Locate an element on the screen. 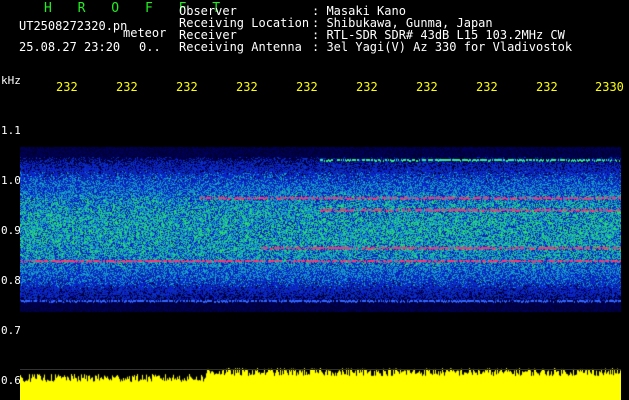 Image resolution: width=629 pixels, height=400 pixels. count-label: 0.. is located at coordinates (150, 47).